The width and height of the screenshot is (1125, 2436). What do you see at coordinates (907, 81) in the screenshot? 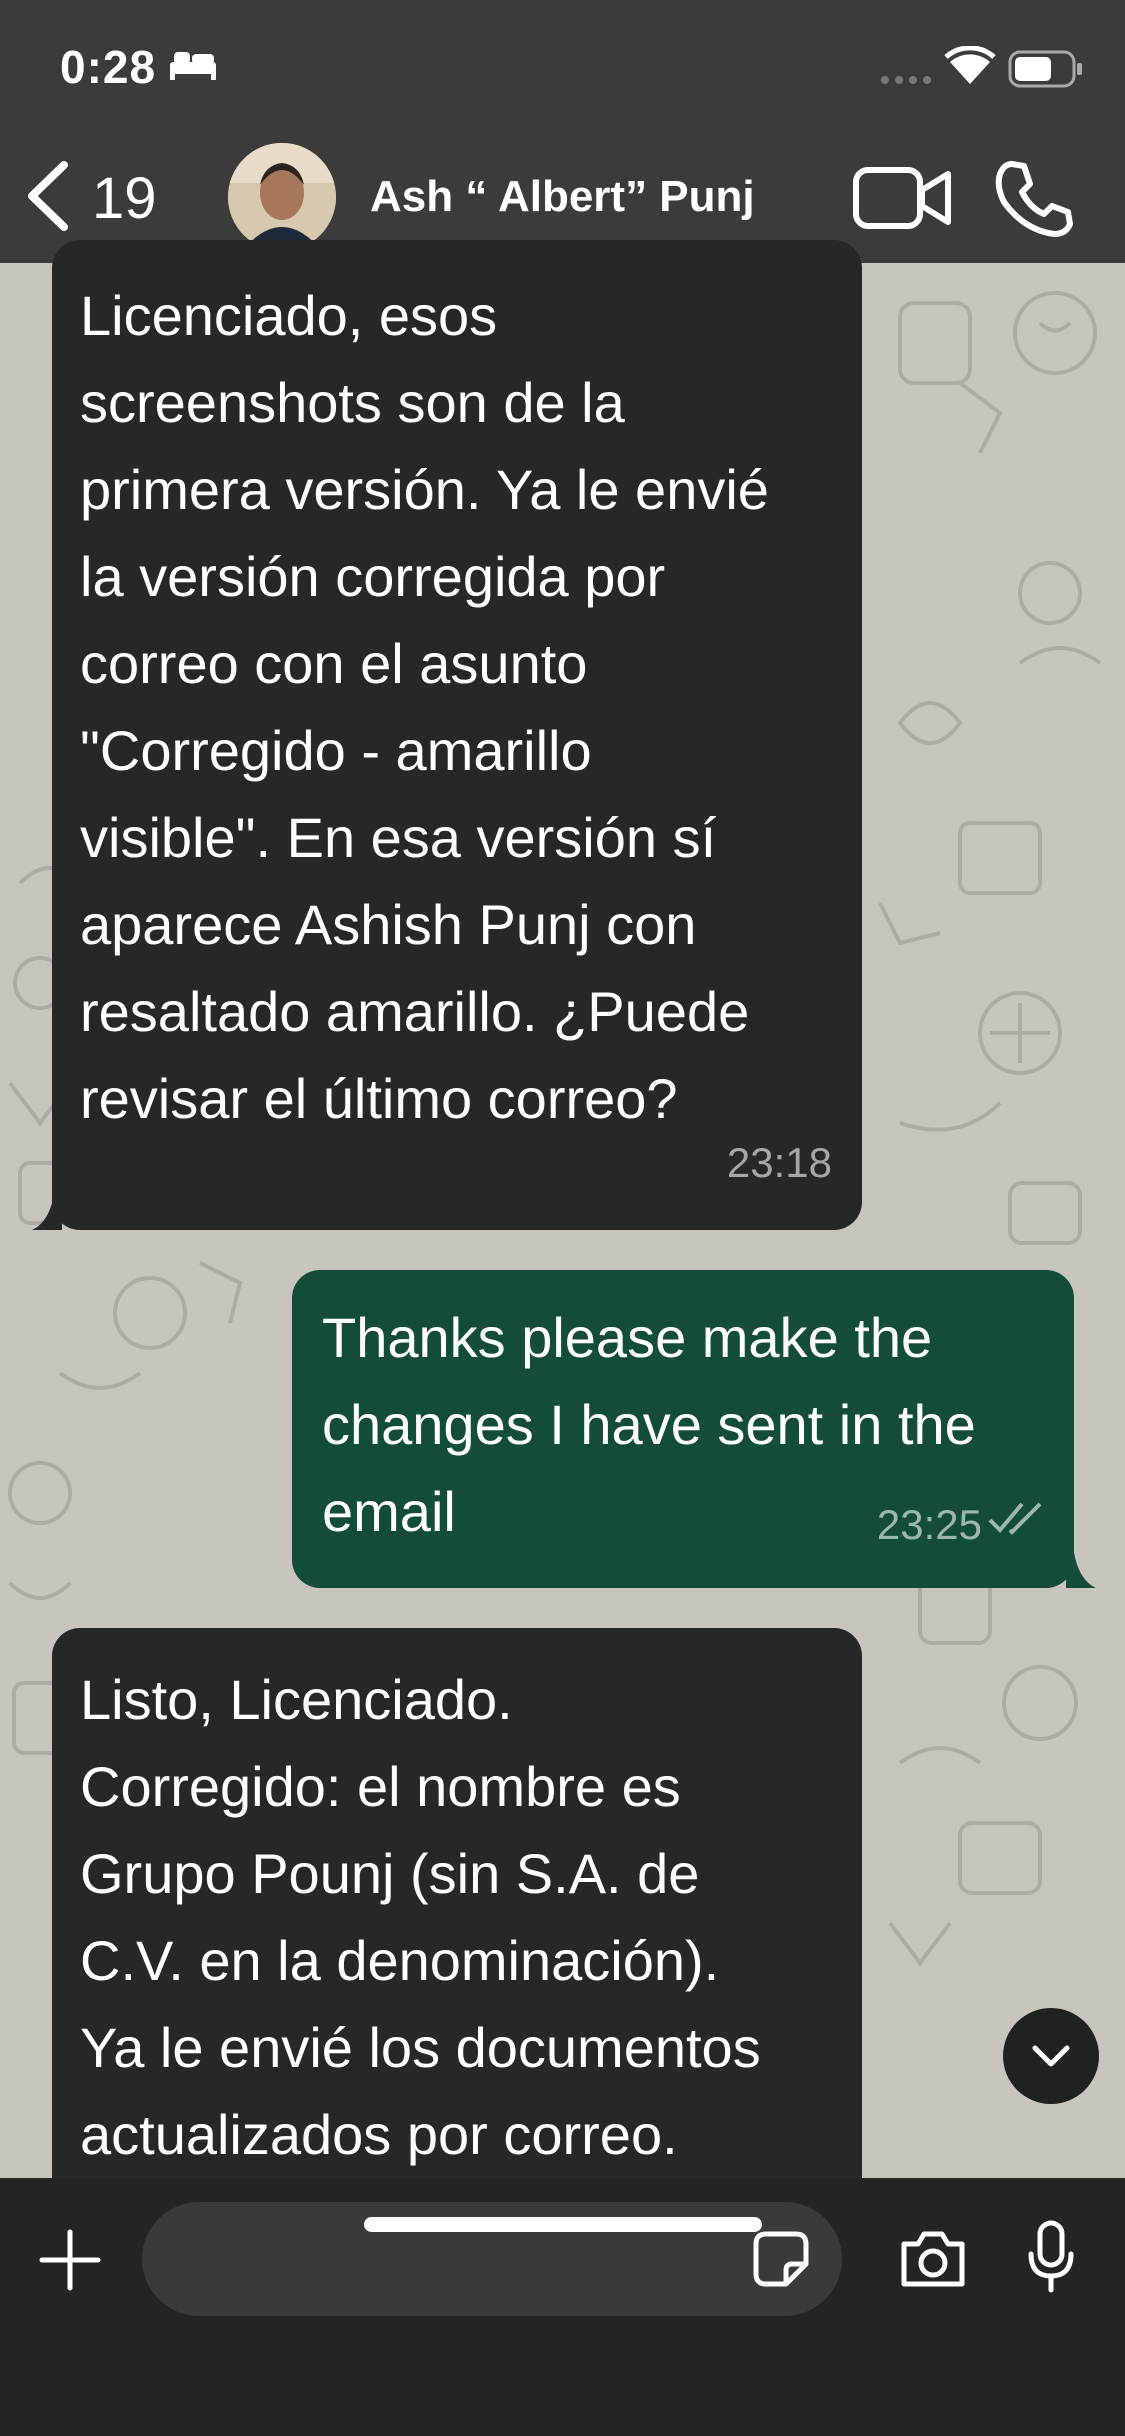
I see `cellular-signal-icon` at bounding box center [907, 81].